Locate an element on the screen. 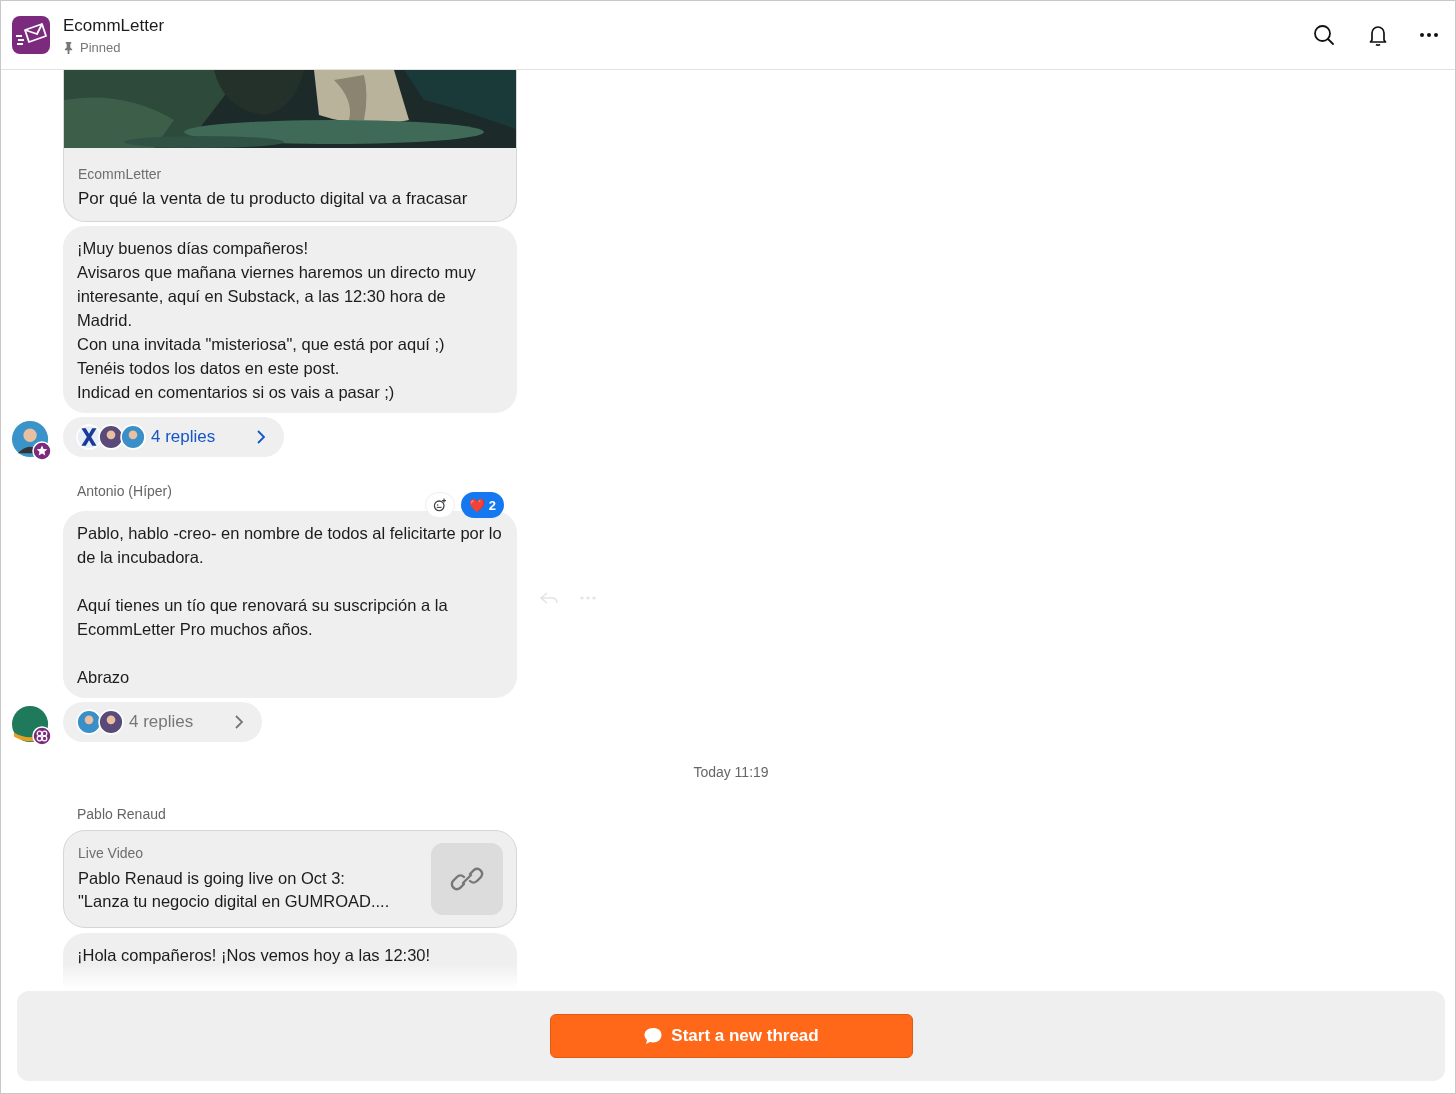  date-separator: Today 11:19 is located at coordinates (731, 772).